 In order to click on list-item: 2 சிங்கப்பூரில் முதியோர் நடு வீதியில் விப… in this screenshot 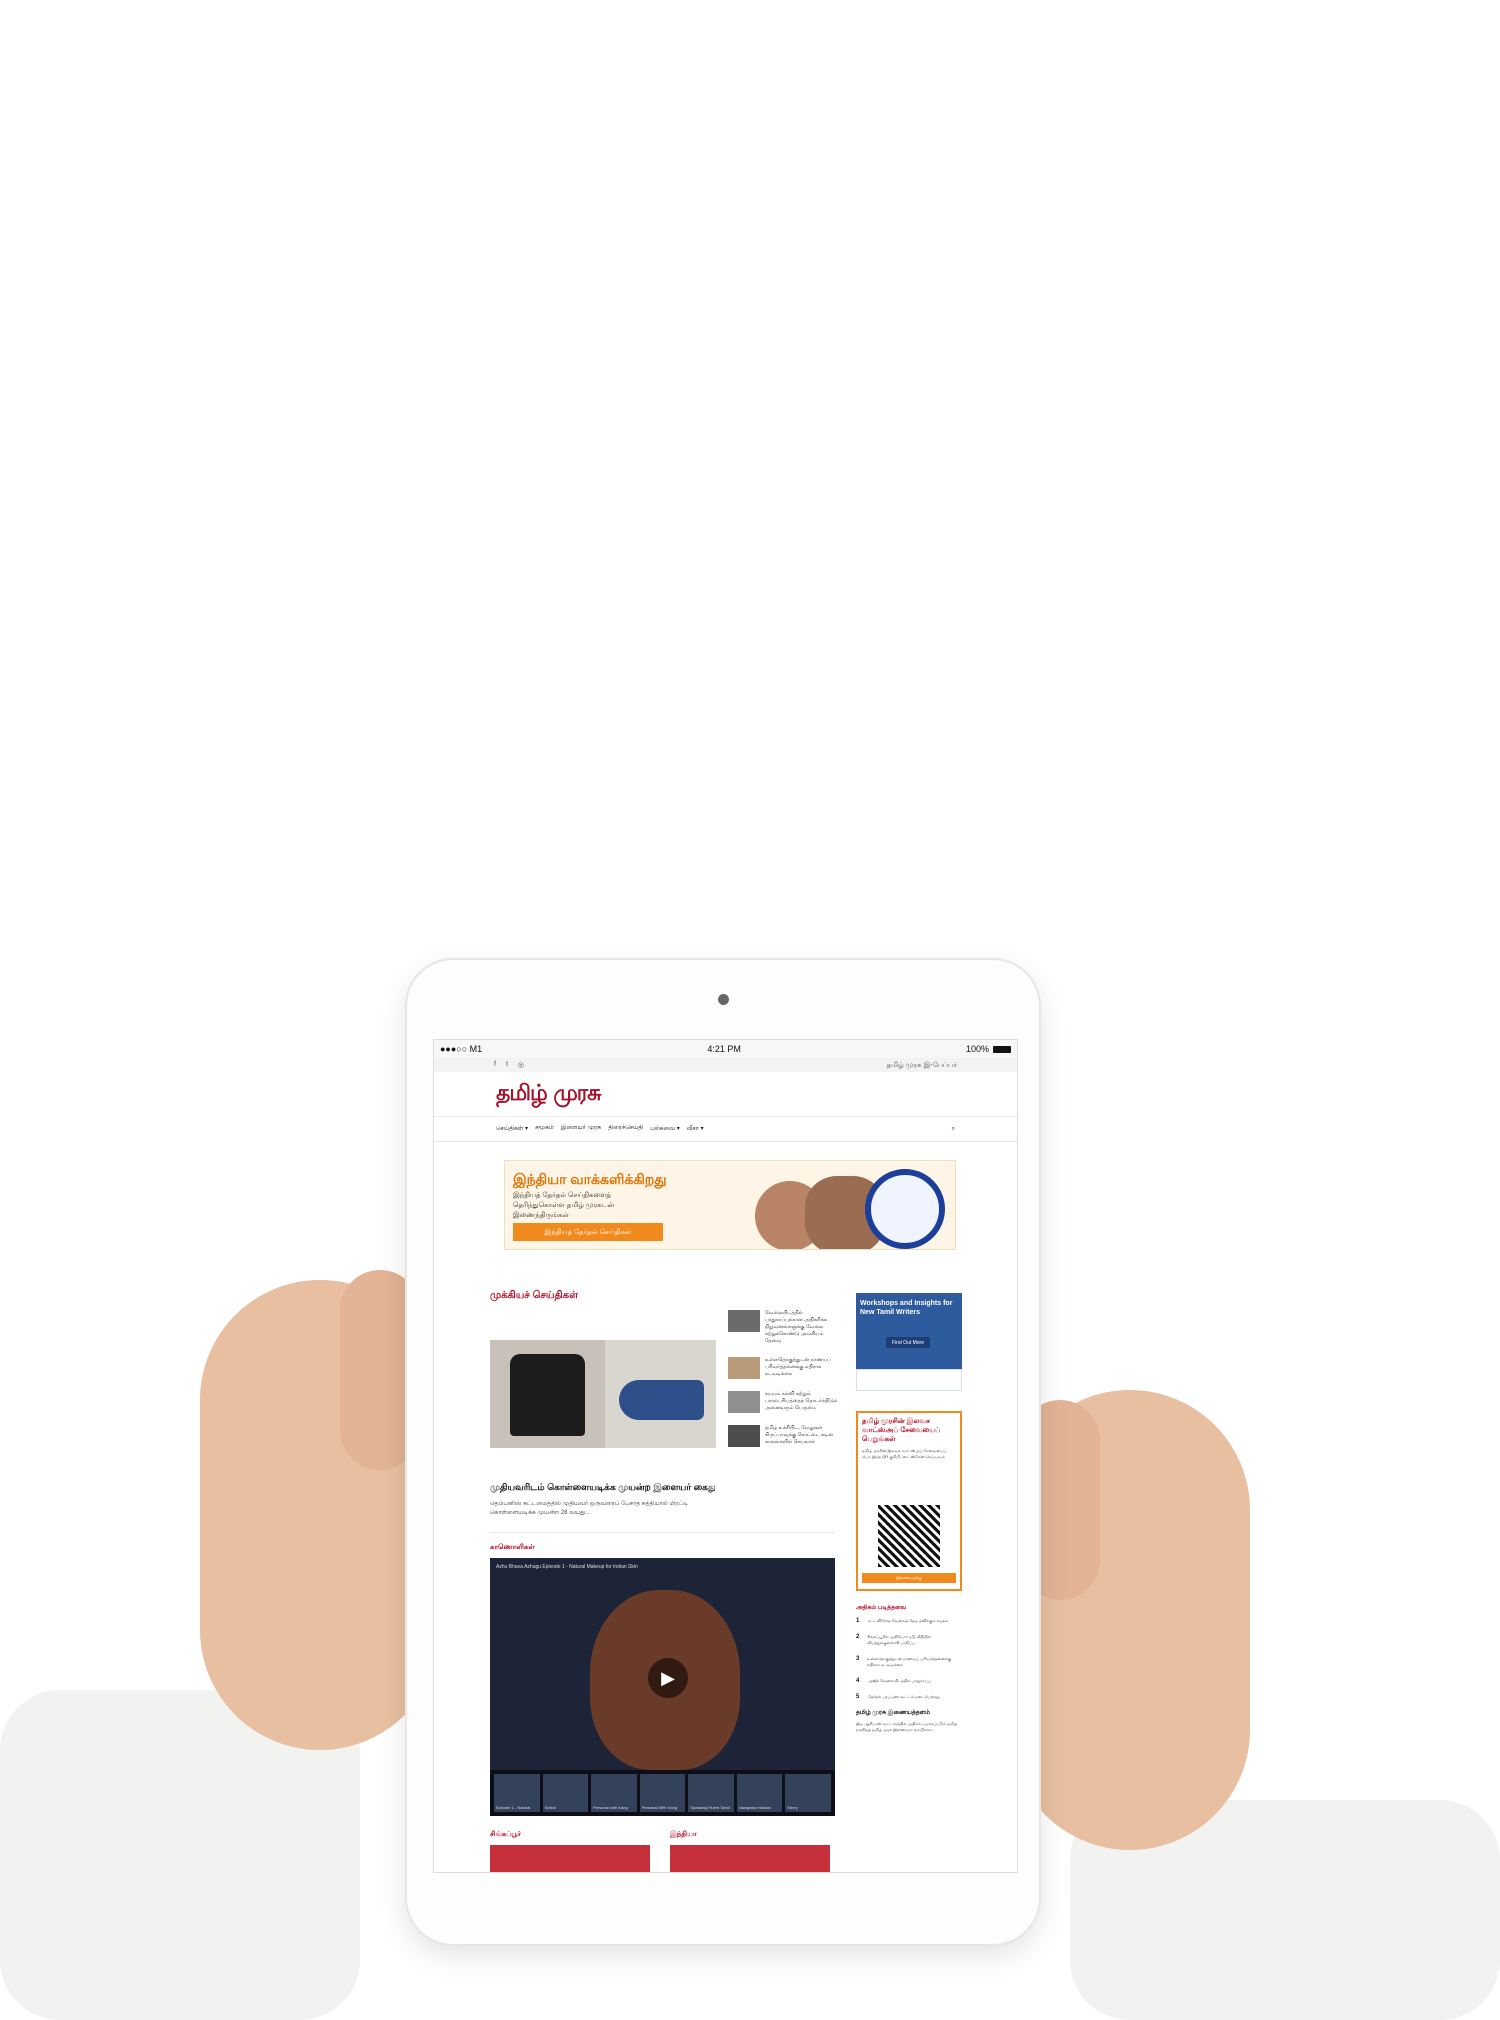, I will do `click(909, 1640)`.